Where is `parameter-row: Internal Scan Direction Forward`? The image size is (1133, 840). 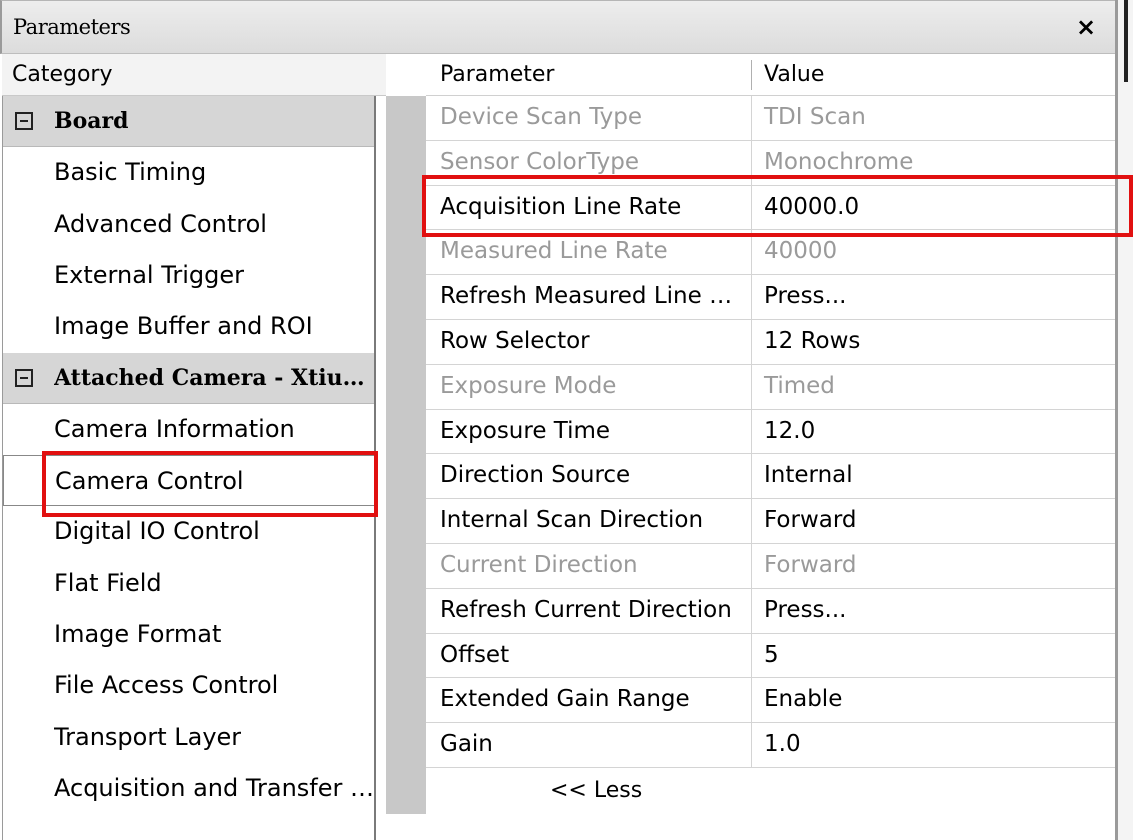 parameter-row: Internal Scan Direction Forward is located at coordinates (770, 521).